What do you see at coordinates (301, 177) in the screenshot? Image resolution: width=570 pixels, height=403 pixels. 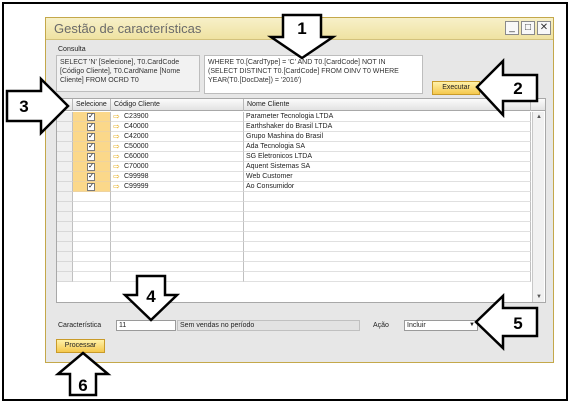 I see `table-row: ✓ ⇨ C99998 Web Customer` at bounding box center [301, 177].